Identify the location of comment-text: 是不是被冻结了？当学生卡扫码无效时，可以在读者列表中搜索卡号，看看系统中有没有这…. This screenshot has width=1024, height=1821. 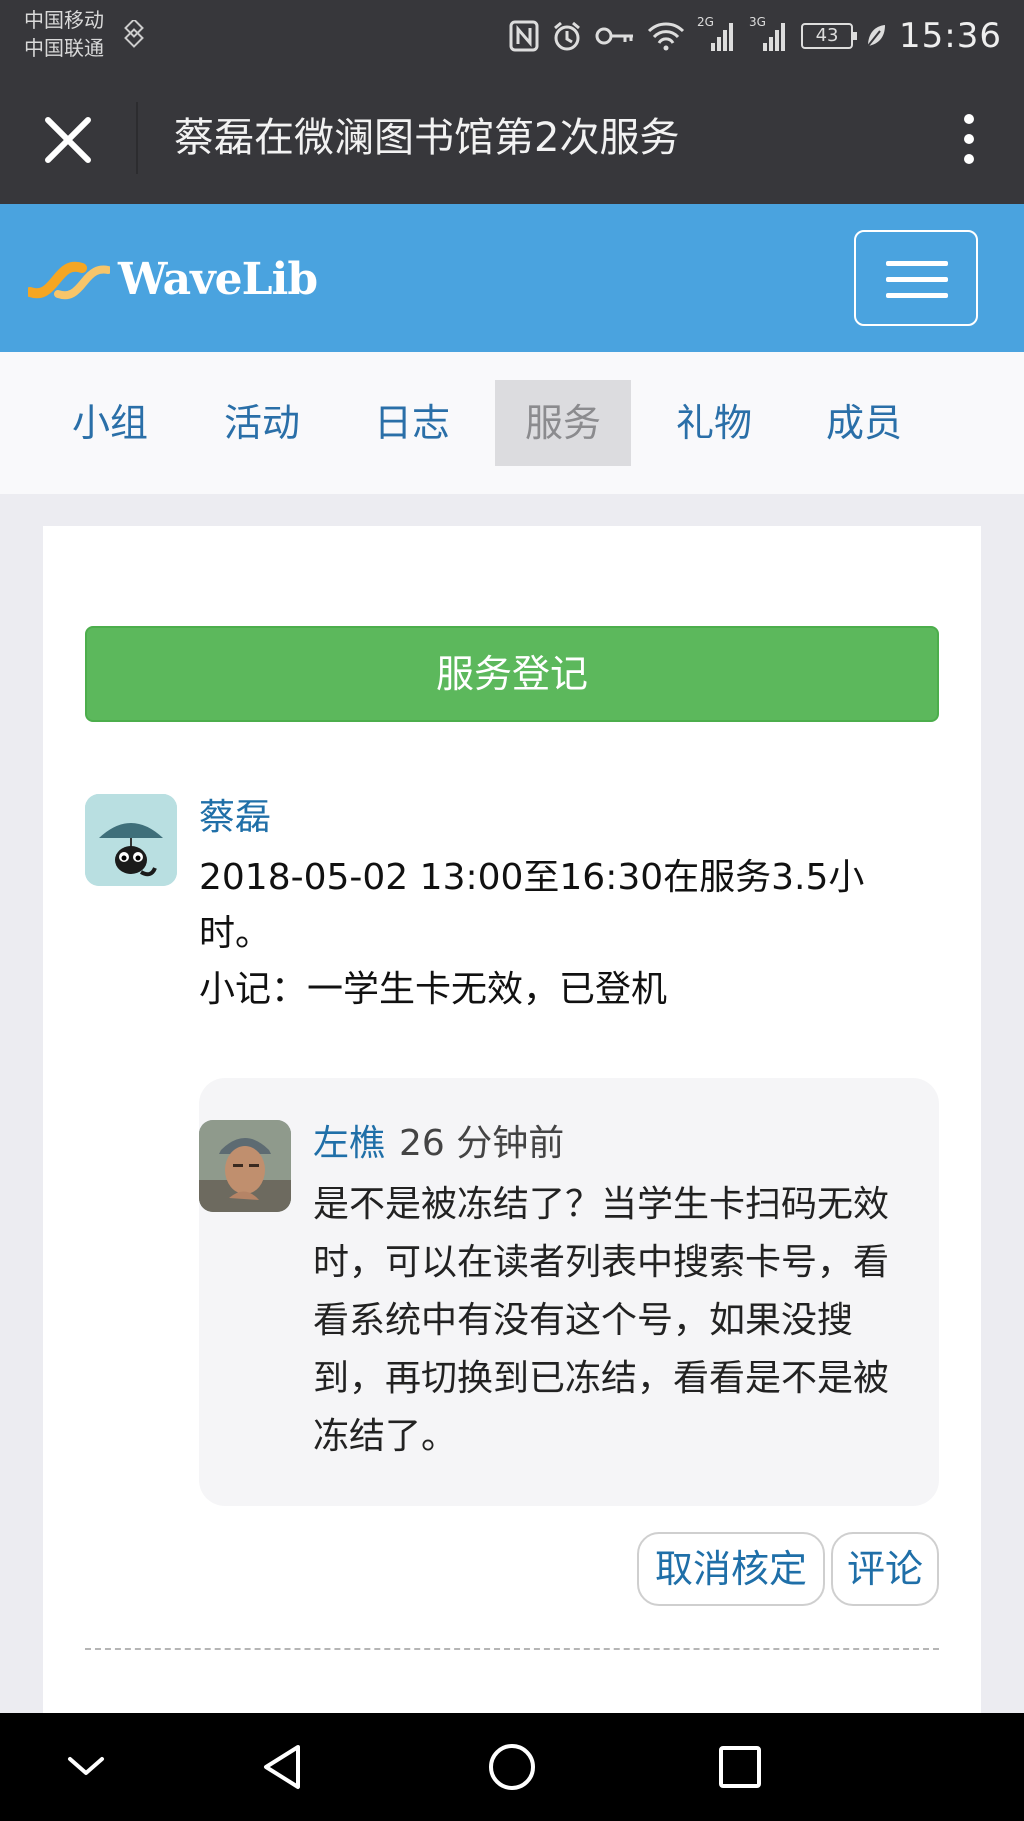
(601, 1320).